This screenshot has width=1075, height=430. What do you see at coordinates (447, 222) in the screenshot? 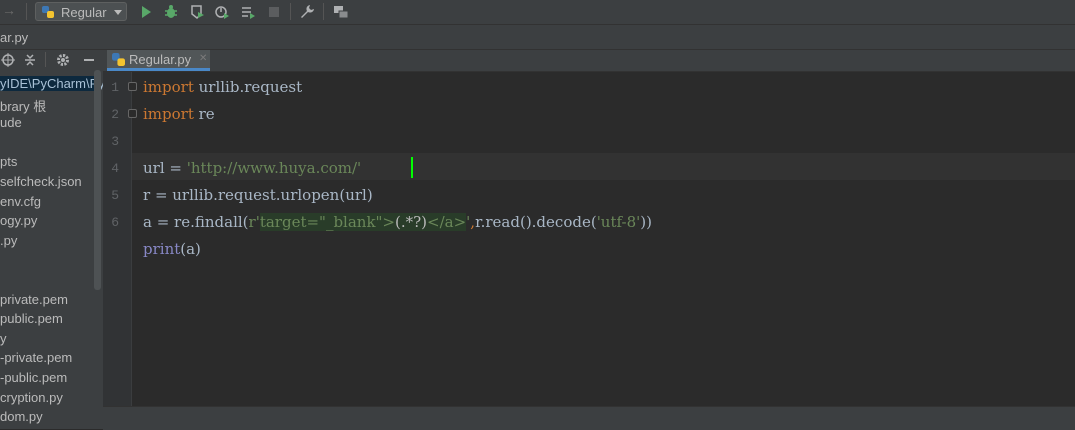
I see `regex-fragment: </a>` at bounding box center [447, 222].